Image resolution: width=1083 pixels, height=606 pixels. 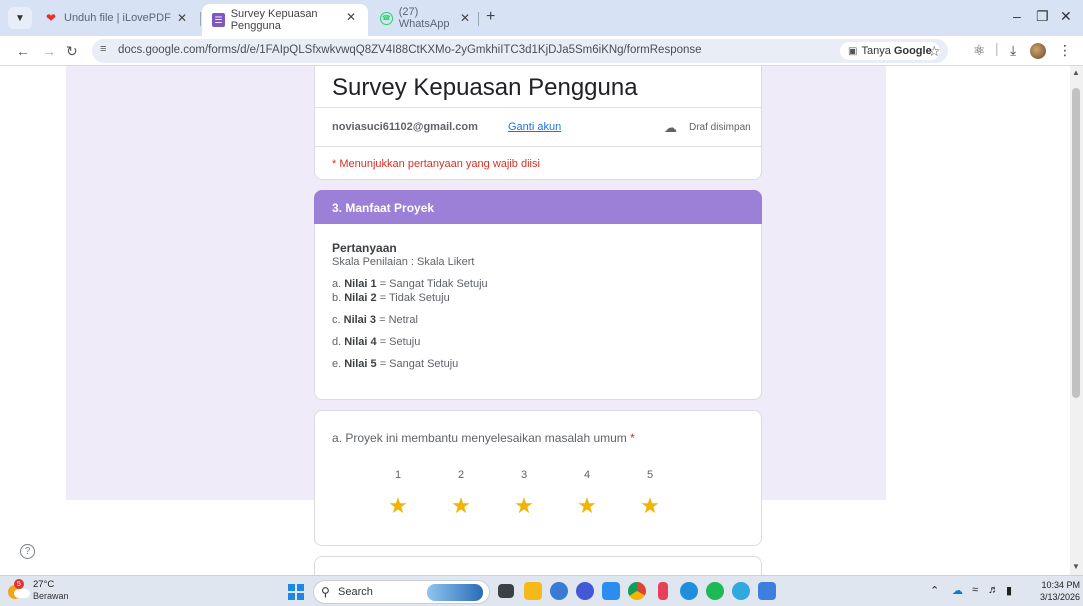 What do you see at coordinates (375, 320) in the screenshot?
I see `scale-item: c. Nilai 3 = Netral` at bounding box center [375, 320].